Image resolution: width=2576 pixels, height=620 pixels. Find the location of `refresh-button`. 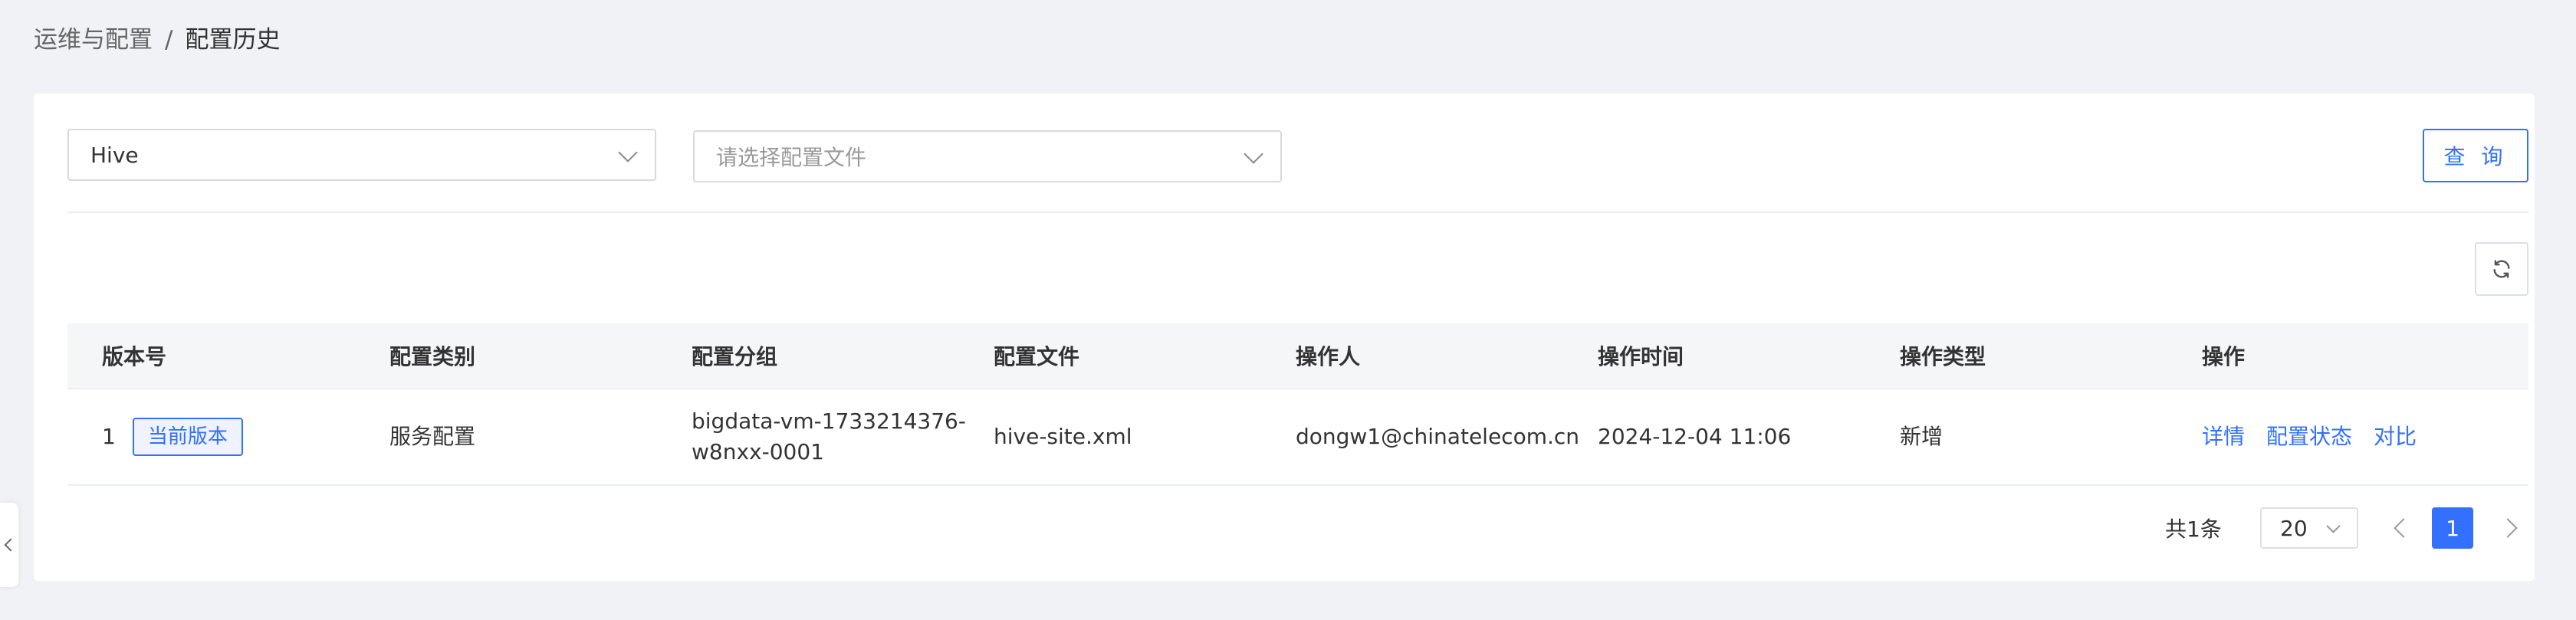

refresh-button is located at coordinates (2502, 269).